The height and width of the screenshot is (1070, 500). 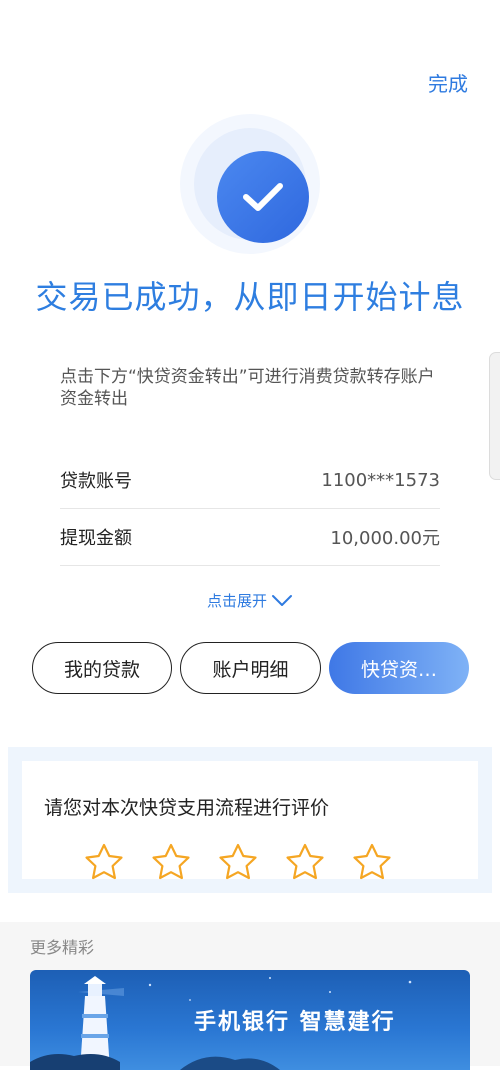 I want to click on withdraw-amount-label: 提现金额, so click(x=96, y=538).